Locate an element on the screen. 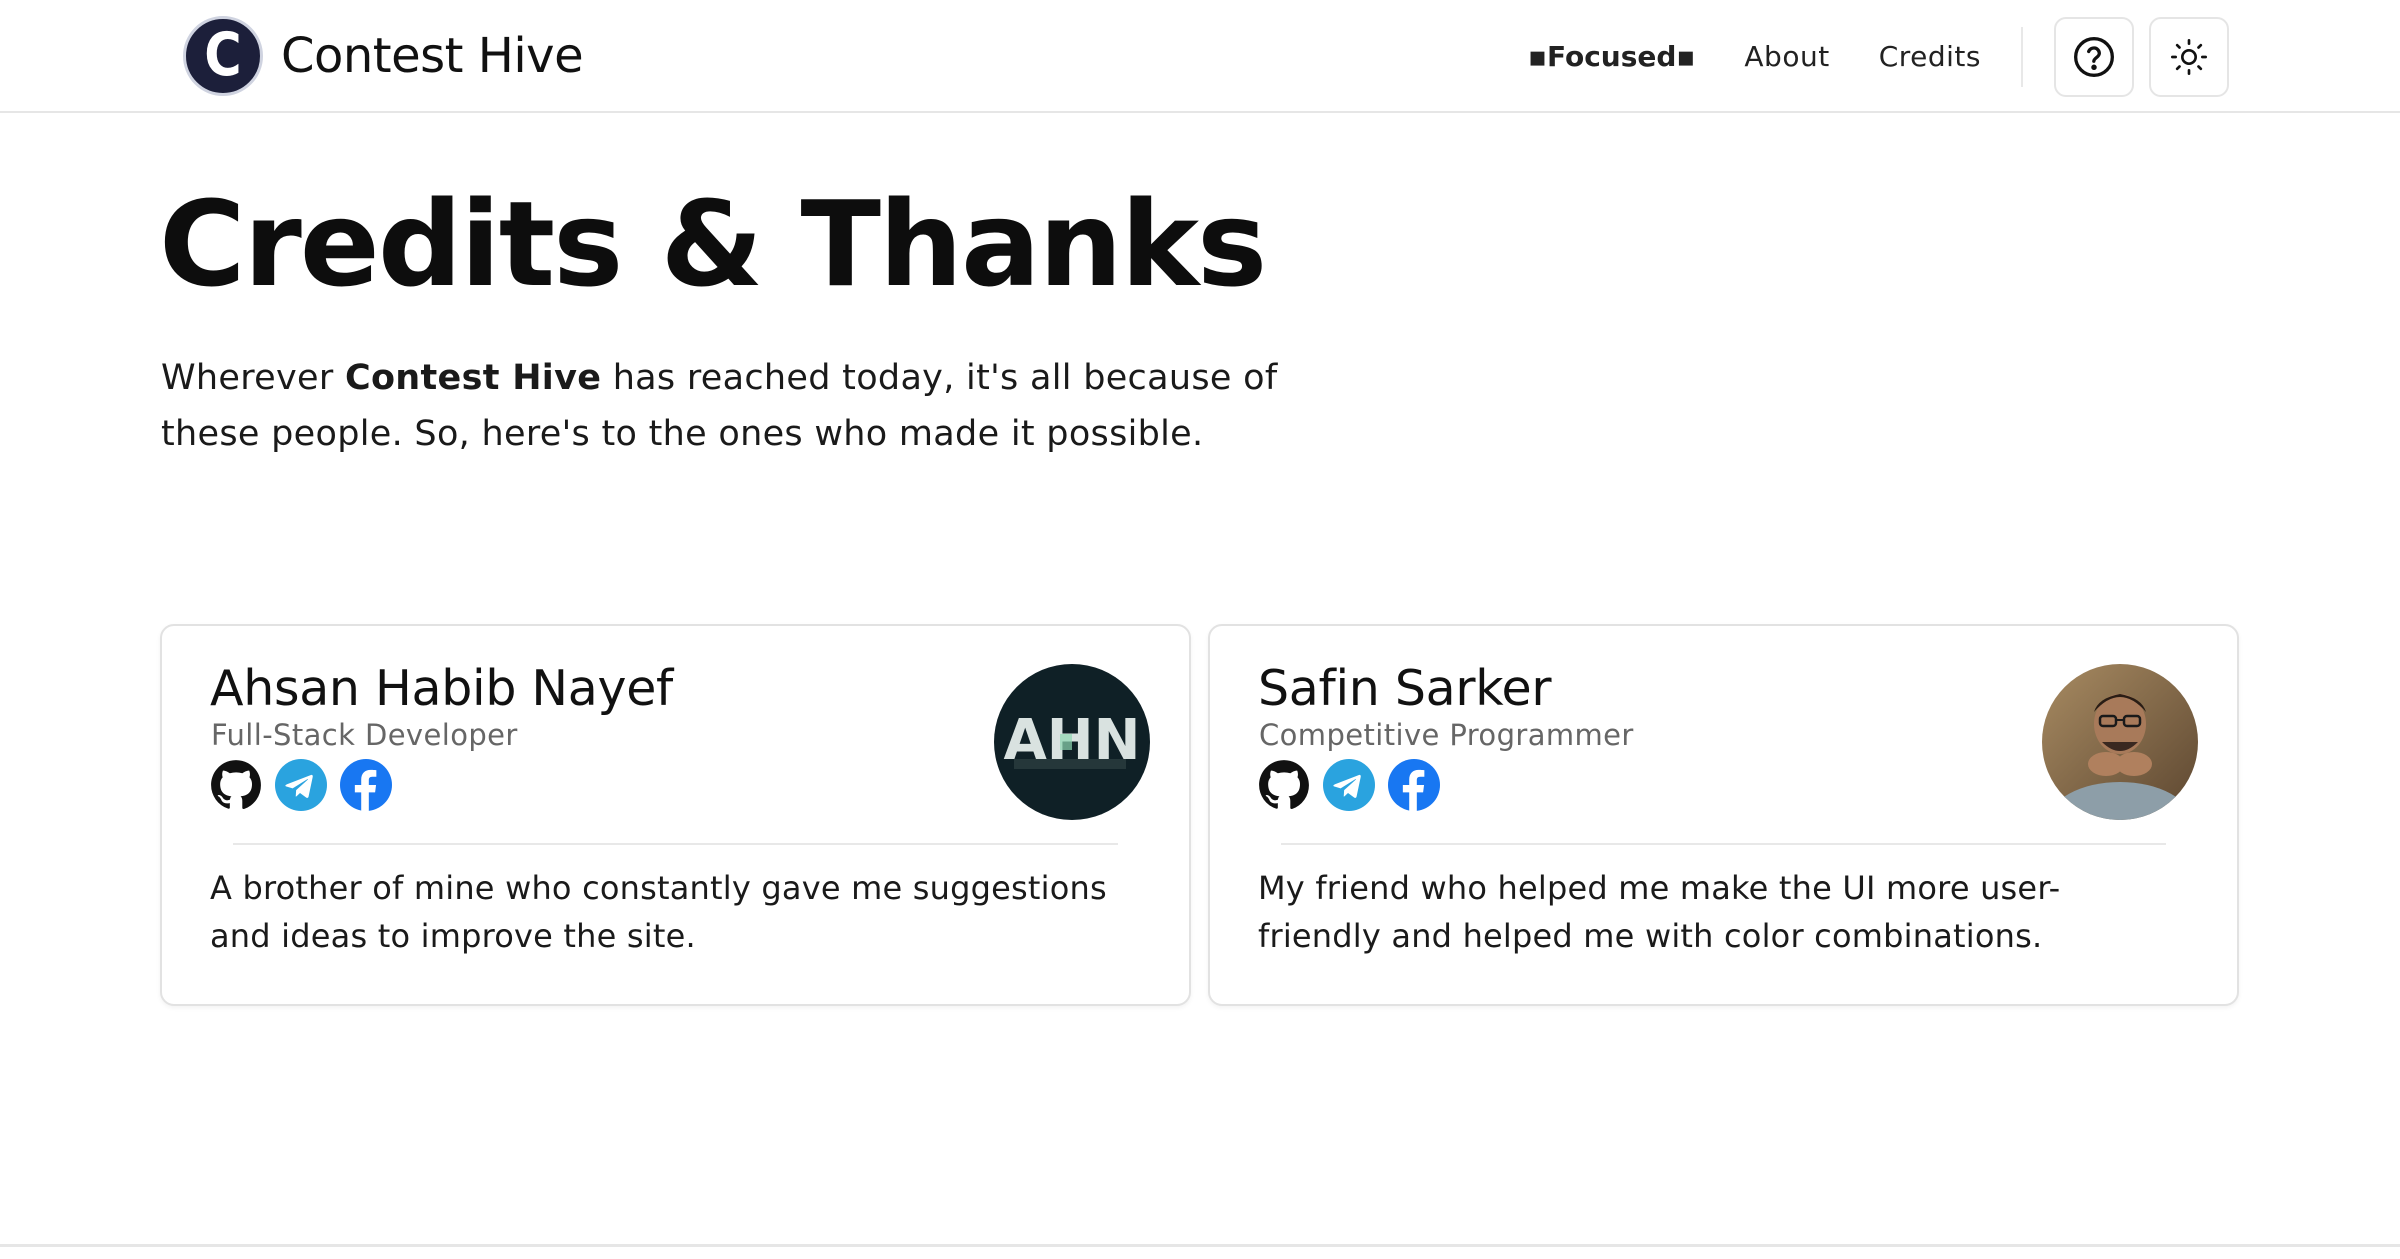  person-role: Full-Stack Developer is located at coordinates (364, 735).